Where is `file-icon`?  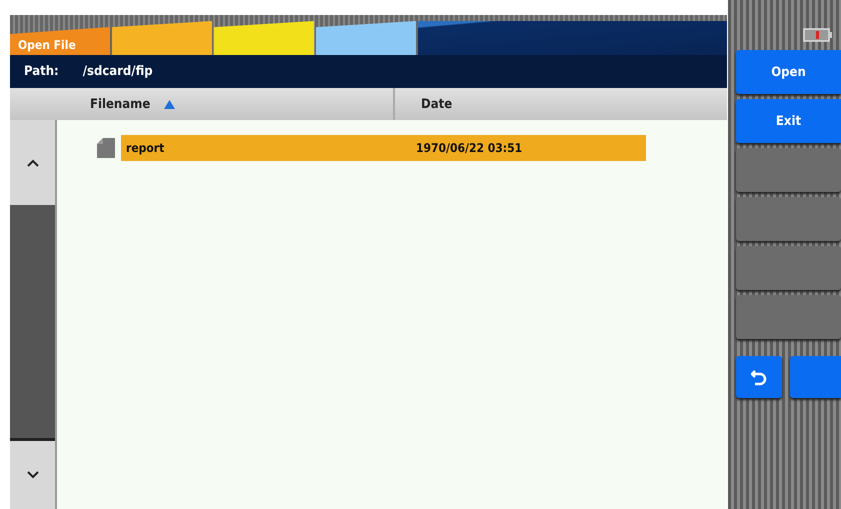
file-icon is located at coordinates (106, 148).